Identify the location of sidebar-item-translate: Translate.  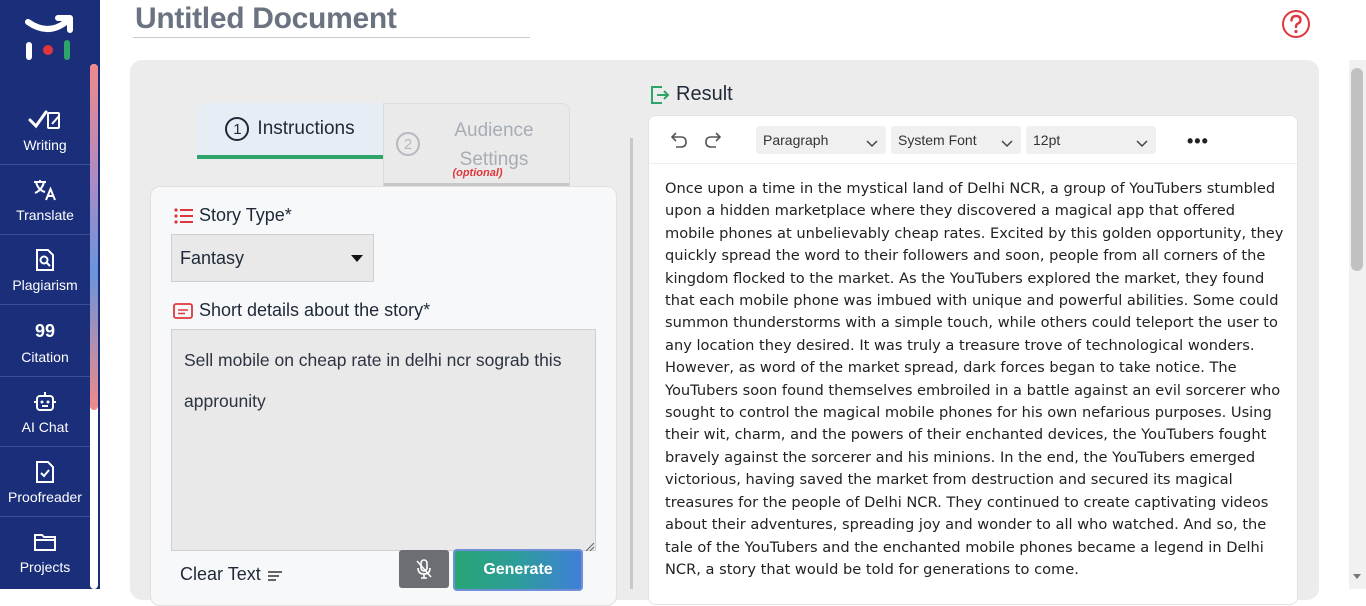
(45, 200).